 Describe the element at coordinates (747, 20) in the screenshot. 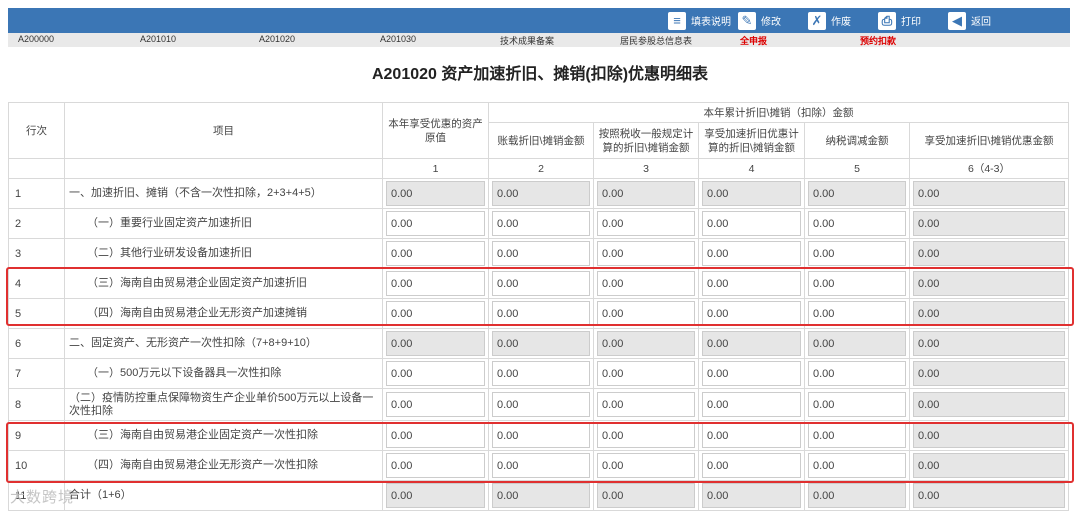

I see `pencil-icon: ✎` at that location.